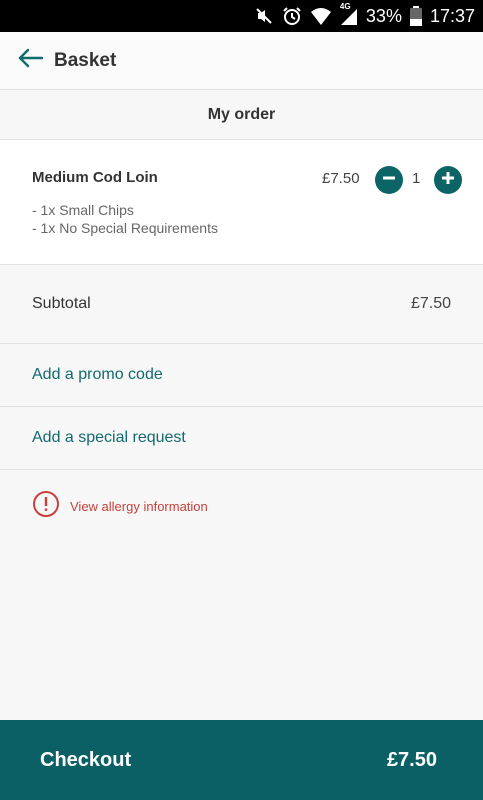  I want to click on battery-percent: 33%, so click(383, 15).